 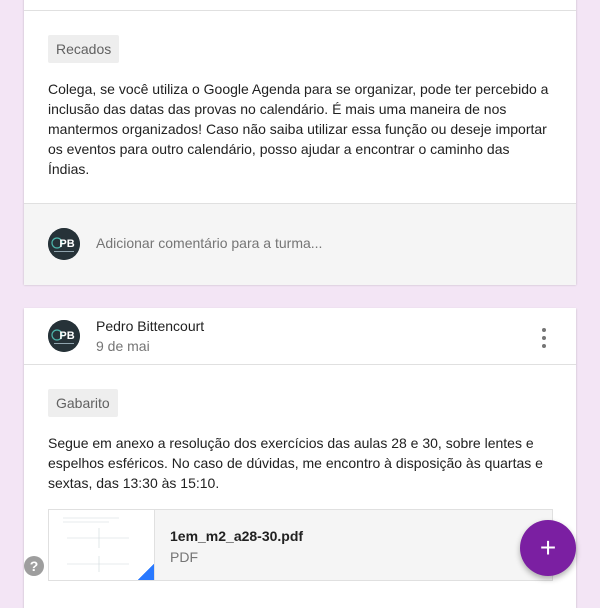 What do you see at coordinates (84, 49) in the screenshot?
I see `topic-tag: Recados` at bounding box center [84, 49].